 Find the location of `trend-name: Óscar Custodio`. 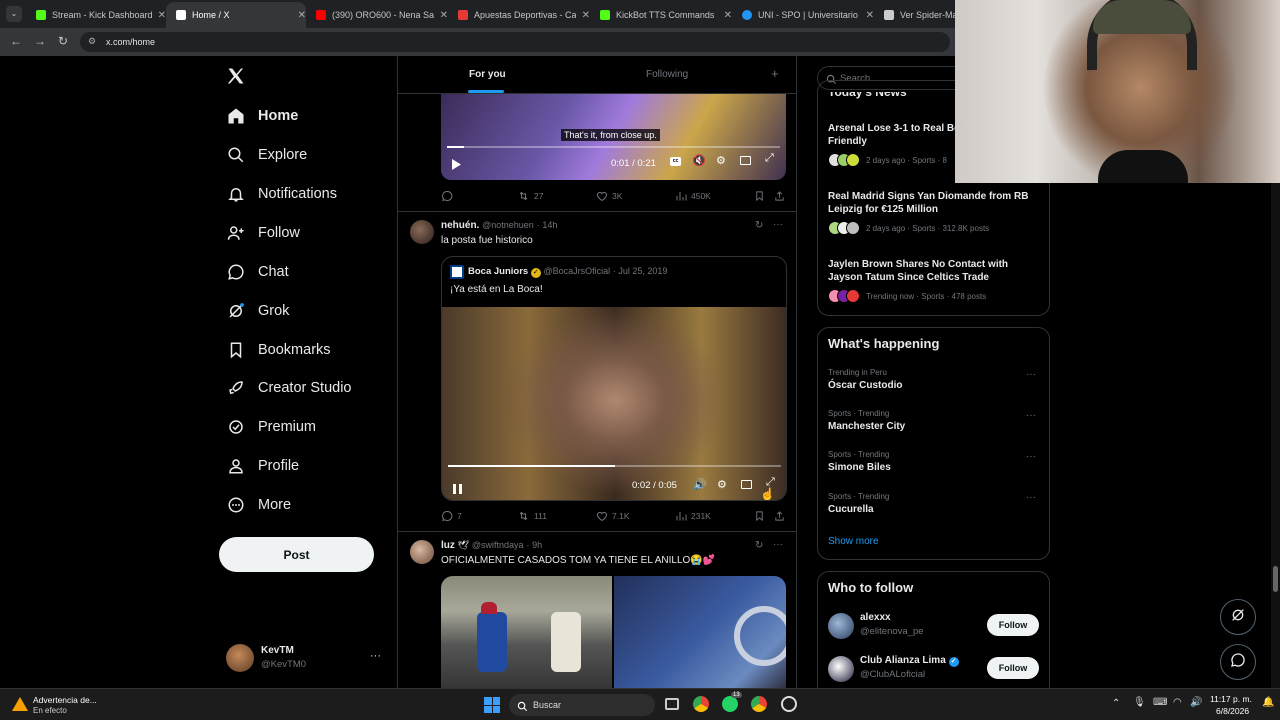

trend-name: Óscar Custodio is located at coordinates (865, 385).